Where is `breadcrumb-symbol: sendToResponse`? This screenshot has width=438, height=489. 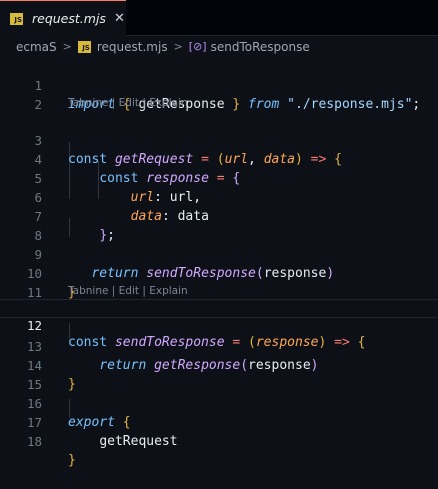 breadcrumb-symbol: sendToResponse is located at coordinates (260, 47).